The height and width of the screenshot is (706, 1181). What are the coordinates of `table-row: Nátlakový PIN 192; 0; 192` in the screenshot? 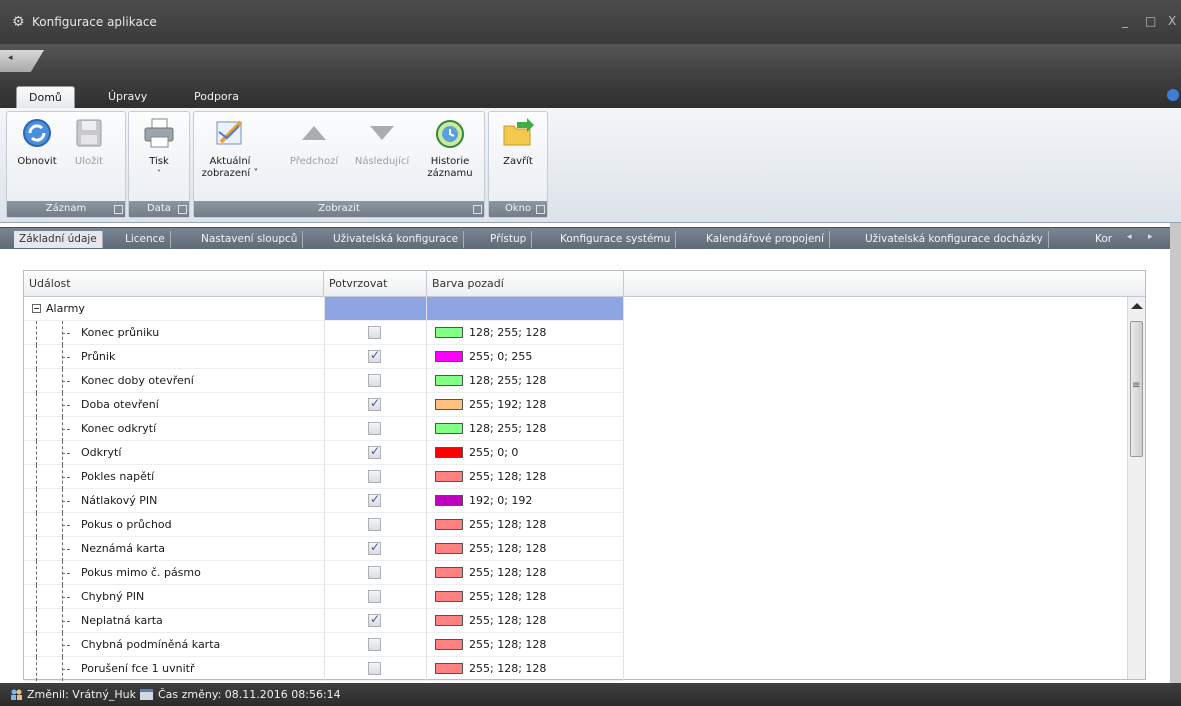 It's located at (575, 501).